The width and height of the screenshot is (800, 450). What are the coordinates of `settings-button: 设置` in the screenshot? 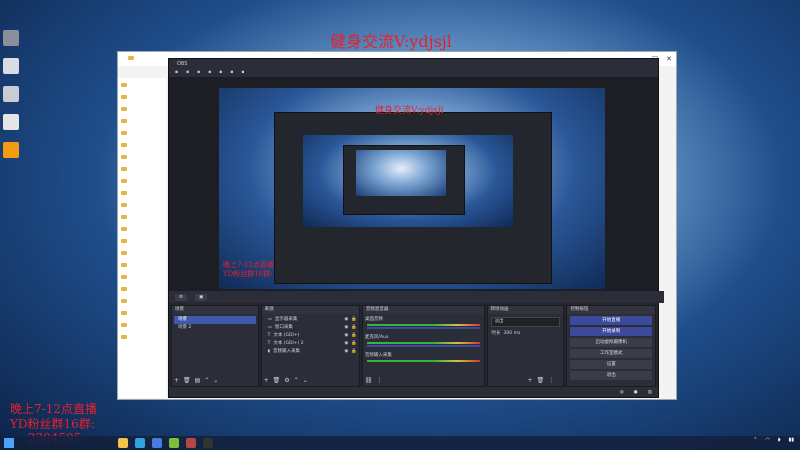 It's located at (611, 364).